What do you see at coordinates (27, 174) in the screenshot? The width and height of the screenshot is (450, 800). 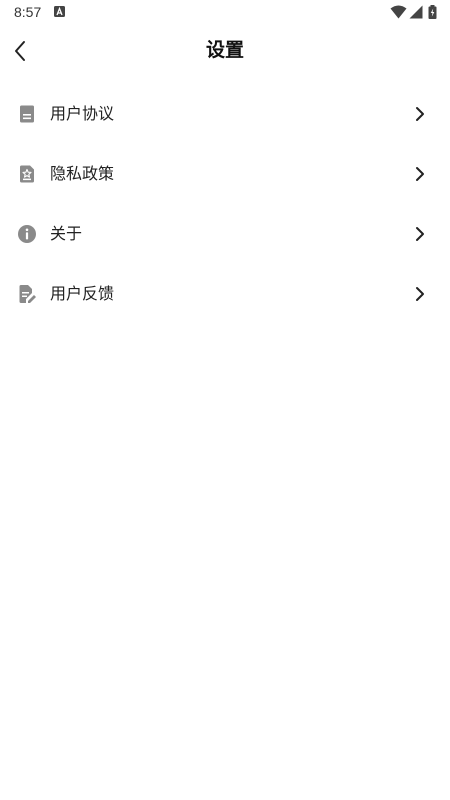 I see `privacy-star-document-icon` at bounding box center [27, 174].